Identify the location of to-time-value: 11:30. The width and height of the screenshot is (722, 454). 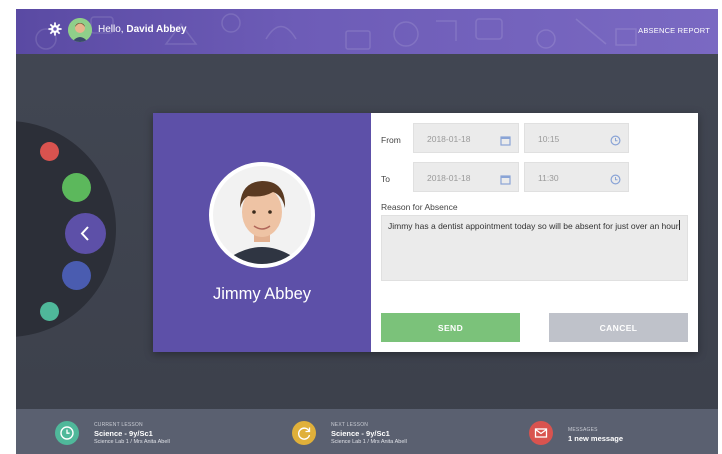
(548, 178).